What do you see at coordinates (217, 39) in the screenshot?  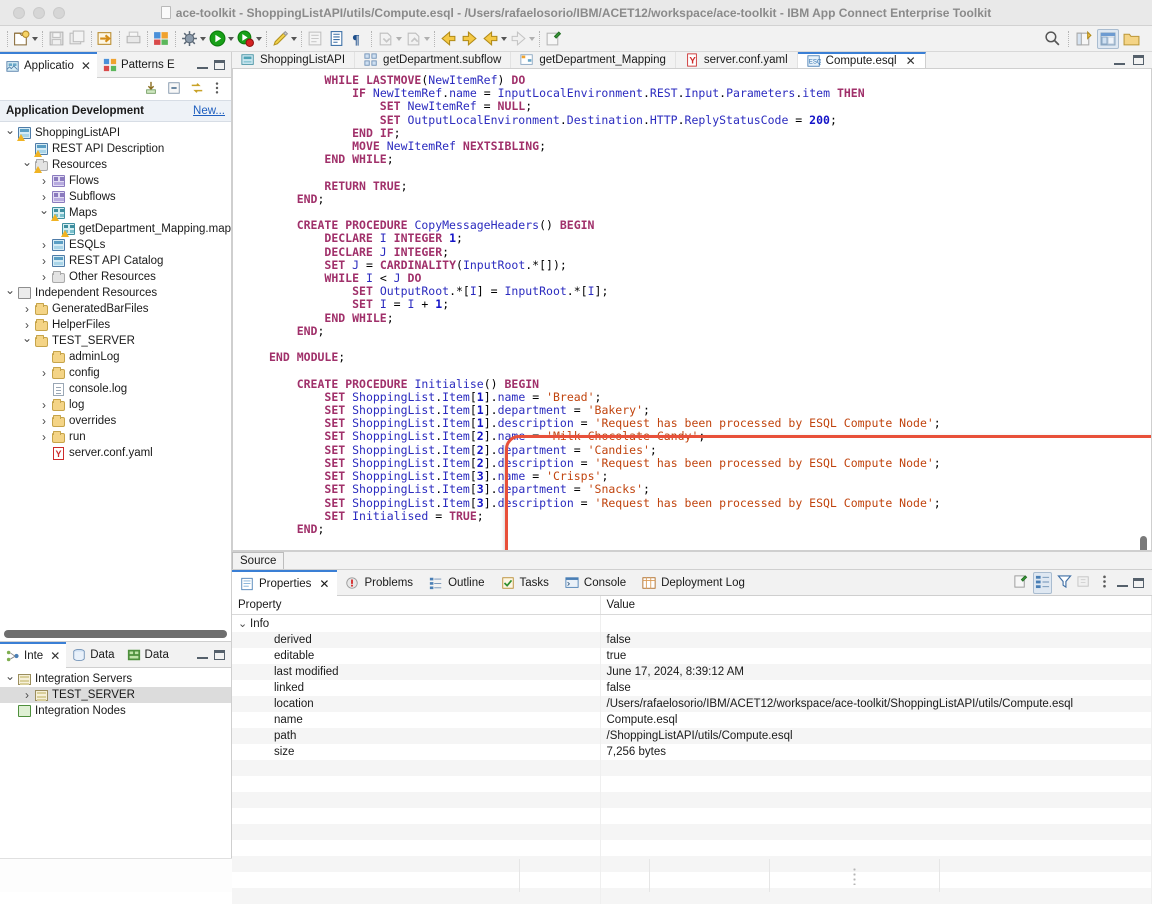 I see `run-icon` at bounding box center [217, 39].